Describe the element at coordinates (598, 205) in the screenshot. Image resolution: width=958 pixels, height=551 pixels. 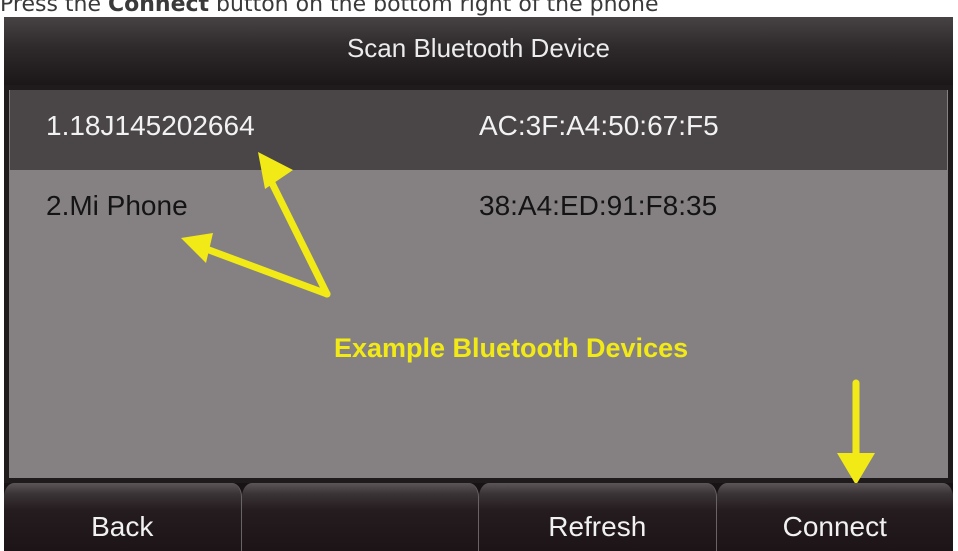
I see `device-mac: 38:A4:ED:91:F8:35` at that location.